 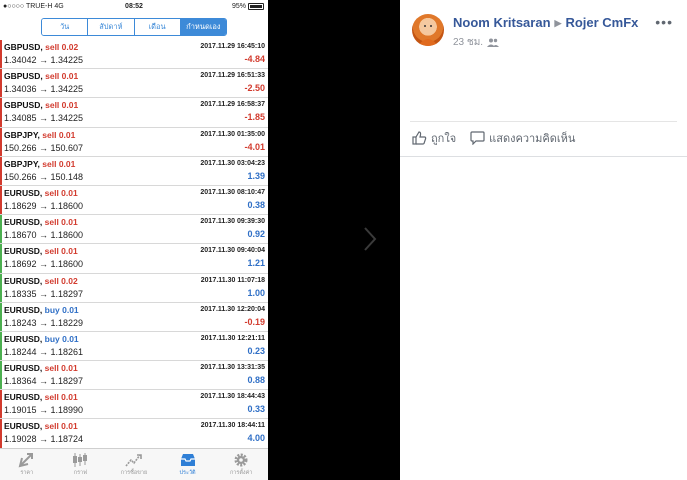 What do you see at coordinates (188, 464) in the screenshot?
I see `tab-history: ประวัติ` at bounding box center [188, 464].